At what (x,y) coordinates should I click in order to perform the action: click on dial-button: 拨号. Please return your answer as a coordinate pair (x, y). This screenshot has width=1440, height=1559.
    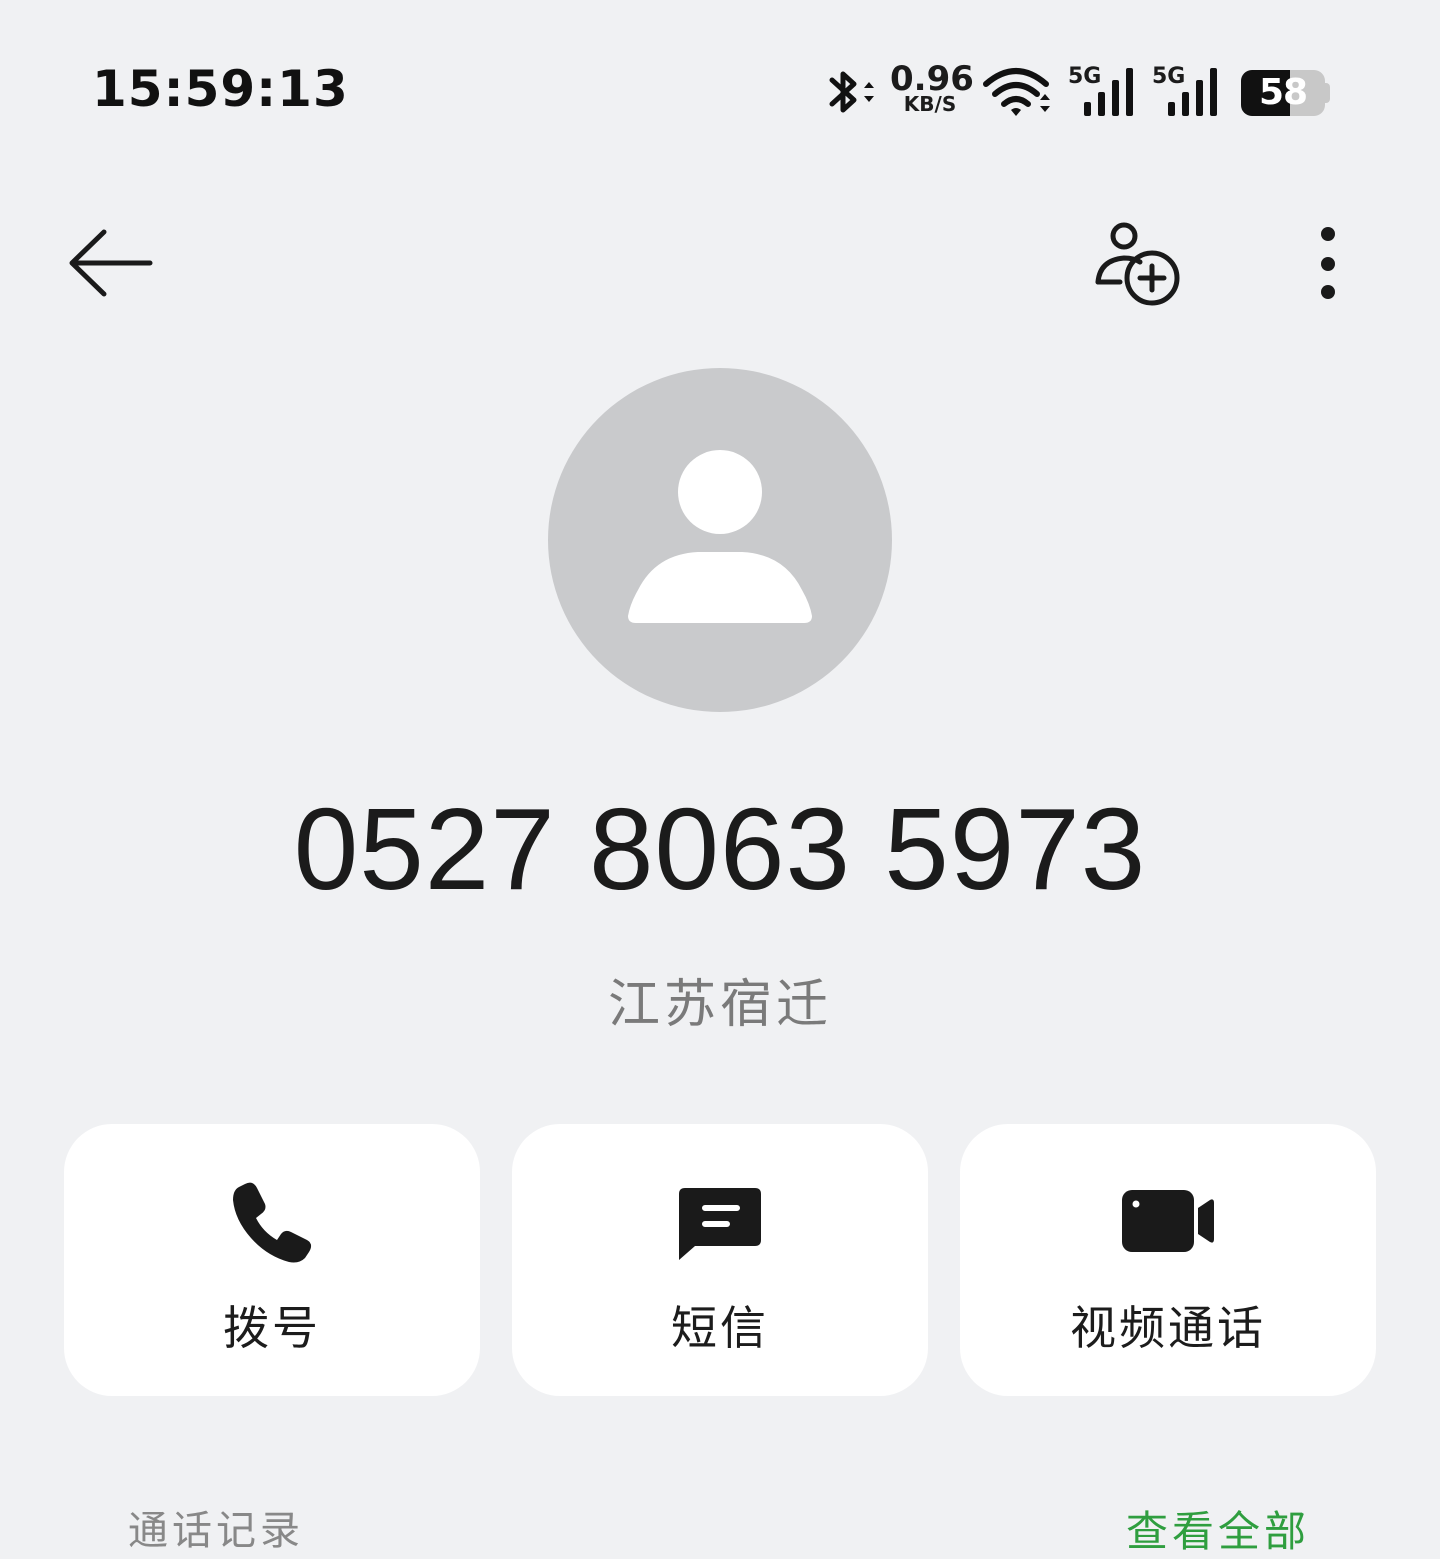
    Looking at the image, I should click on (272, 1260).